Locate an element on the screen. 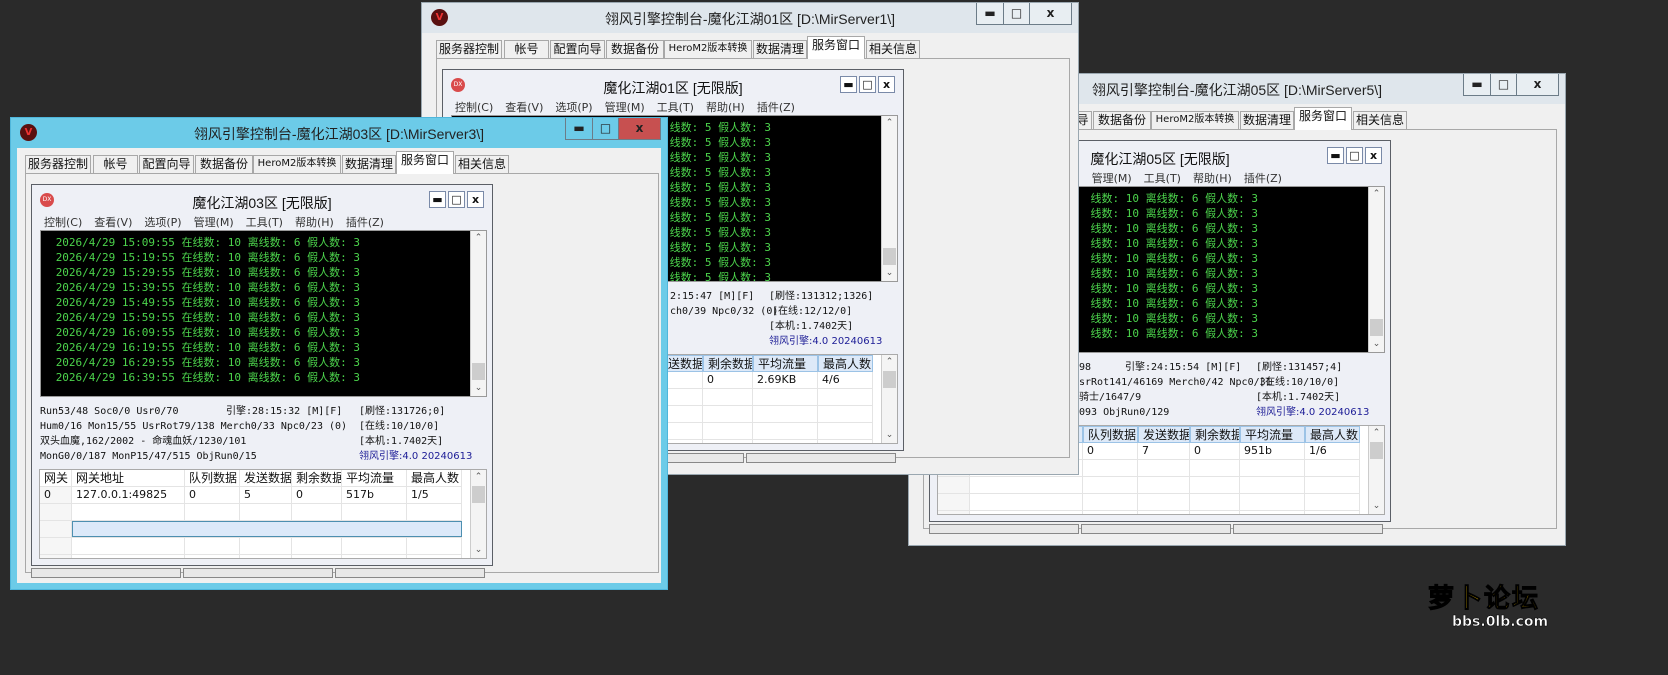 This screenshot has width=1668, height=675. menu-item-5: 帮助(H) is located at coordinates (725, 107).